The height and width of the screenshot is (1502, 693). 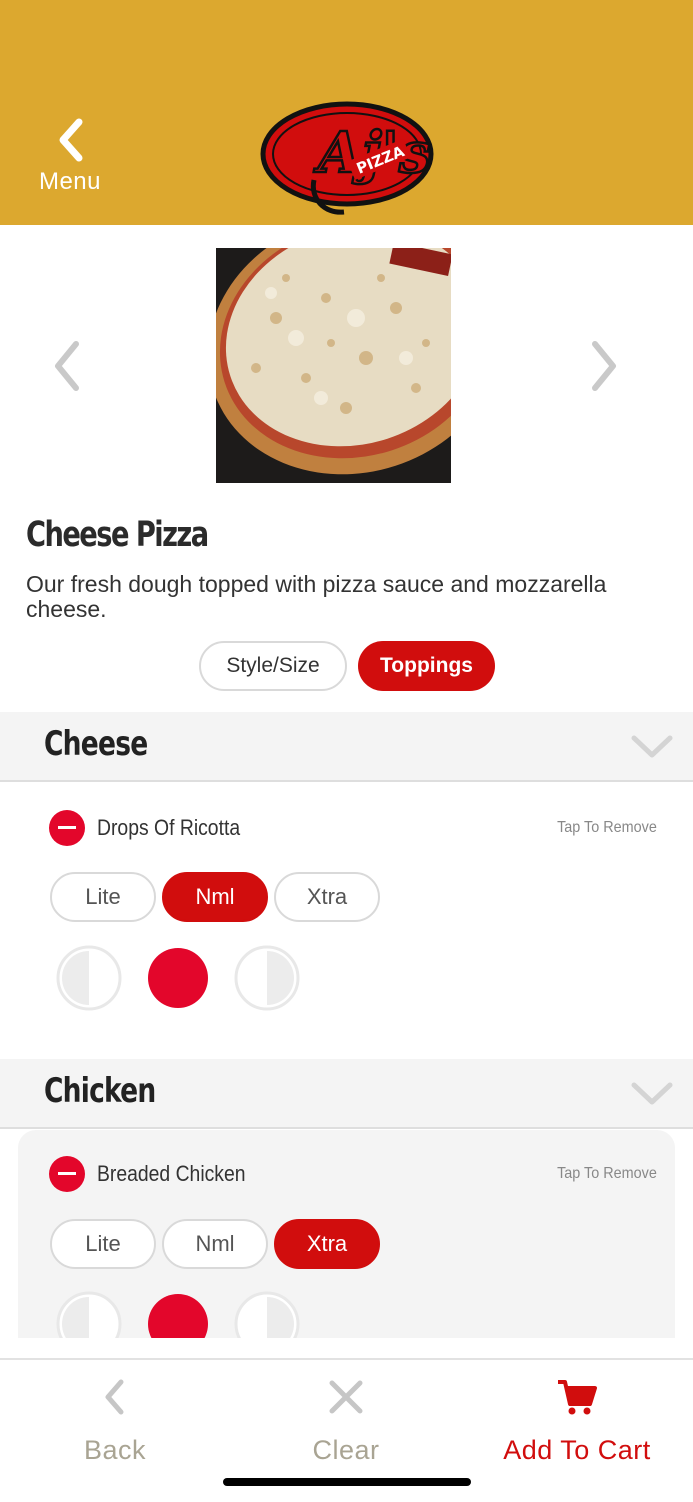 I want to click on back-button: Back, so click(x=115, y=1422).